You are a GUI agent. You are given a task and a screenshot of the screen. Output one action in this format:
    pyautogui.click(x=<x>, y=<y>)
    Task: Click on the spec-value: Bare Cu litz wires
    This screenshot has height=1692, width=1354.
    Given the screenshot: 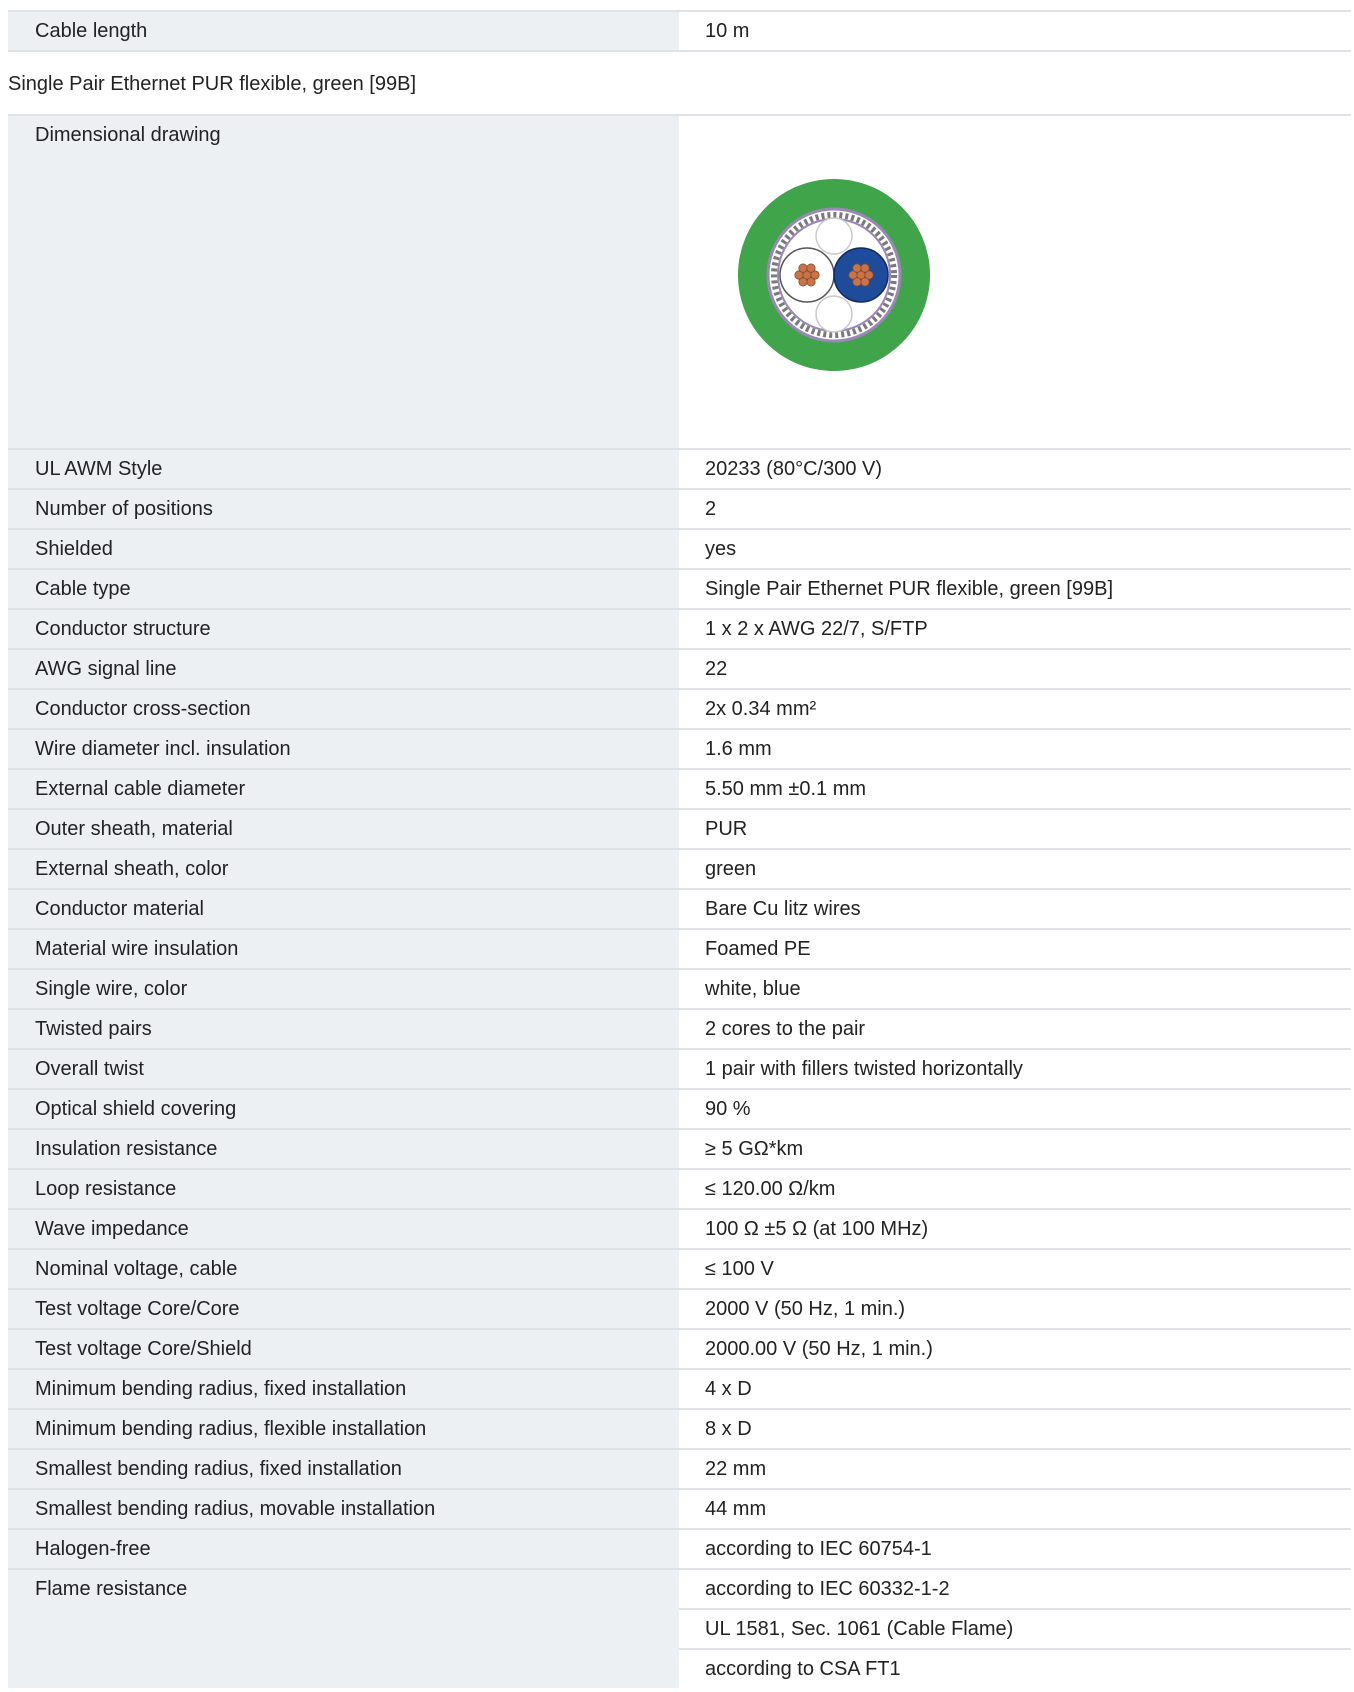 What is the action you would take?
    pyautogui.click(x=1015, y=908)
    